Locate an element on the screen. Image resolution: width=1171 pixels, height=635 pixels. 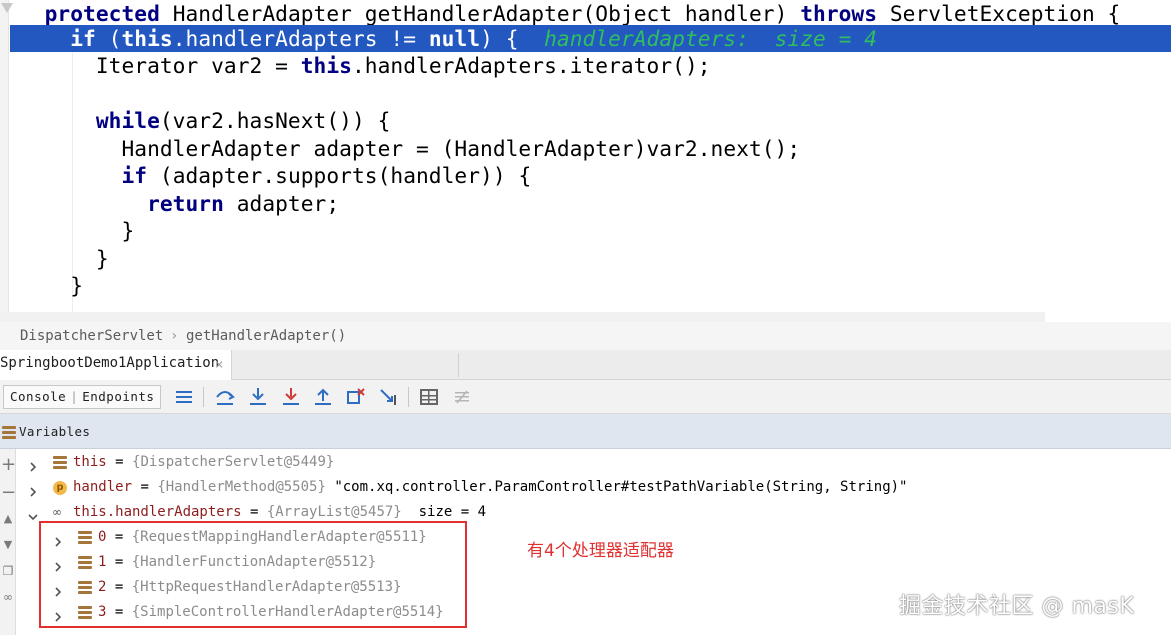
divider is located at coordinates (458, 365).